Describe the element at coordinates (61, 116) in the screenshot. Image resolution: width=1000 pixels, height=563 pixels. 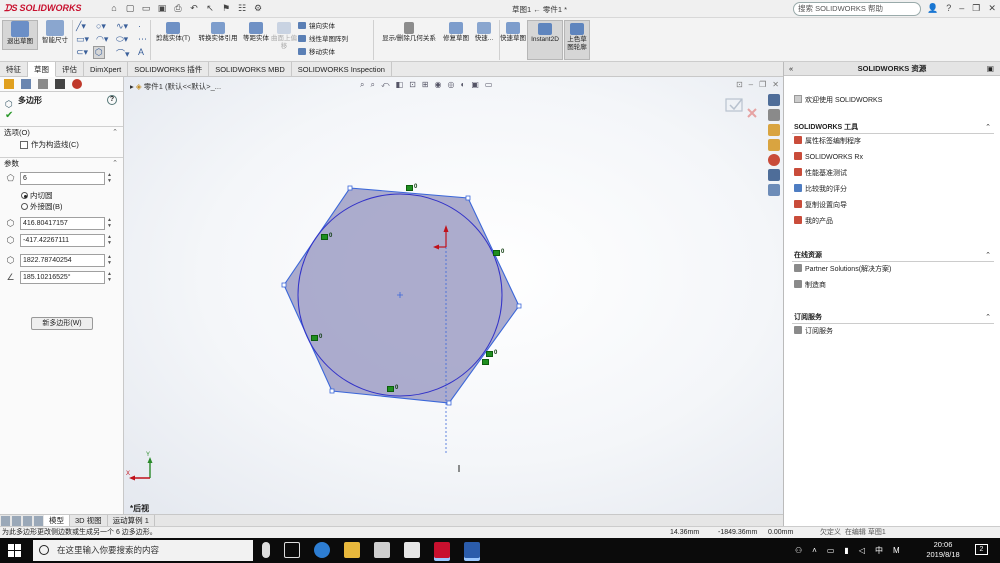
I see `ok-check-icon: ✔` at that location.